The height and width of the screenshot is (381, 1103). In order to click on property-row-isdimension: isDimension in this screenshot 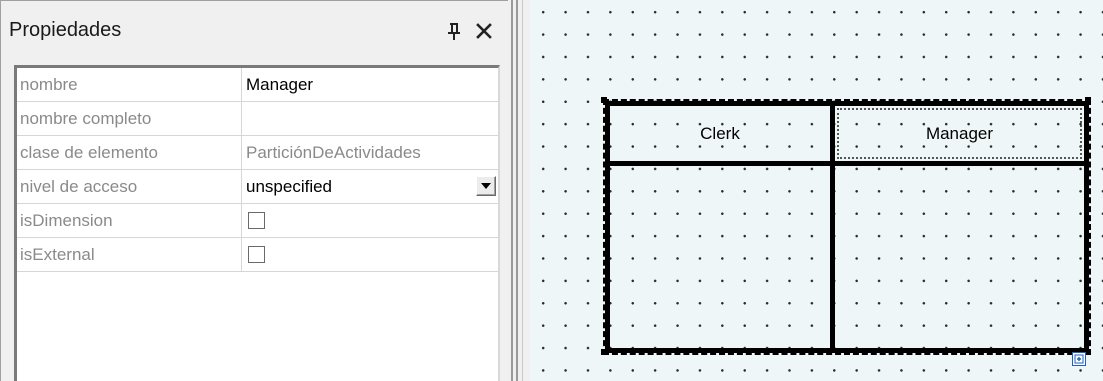, I will do `click(257, 221)`.